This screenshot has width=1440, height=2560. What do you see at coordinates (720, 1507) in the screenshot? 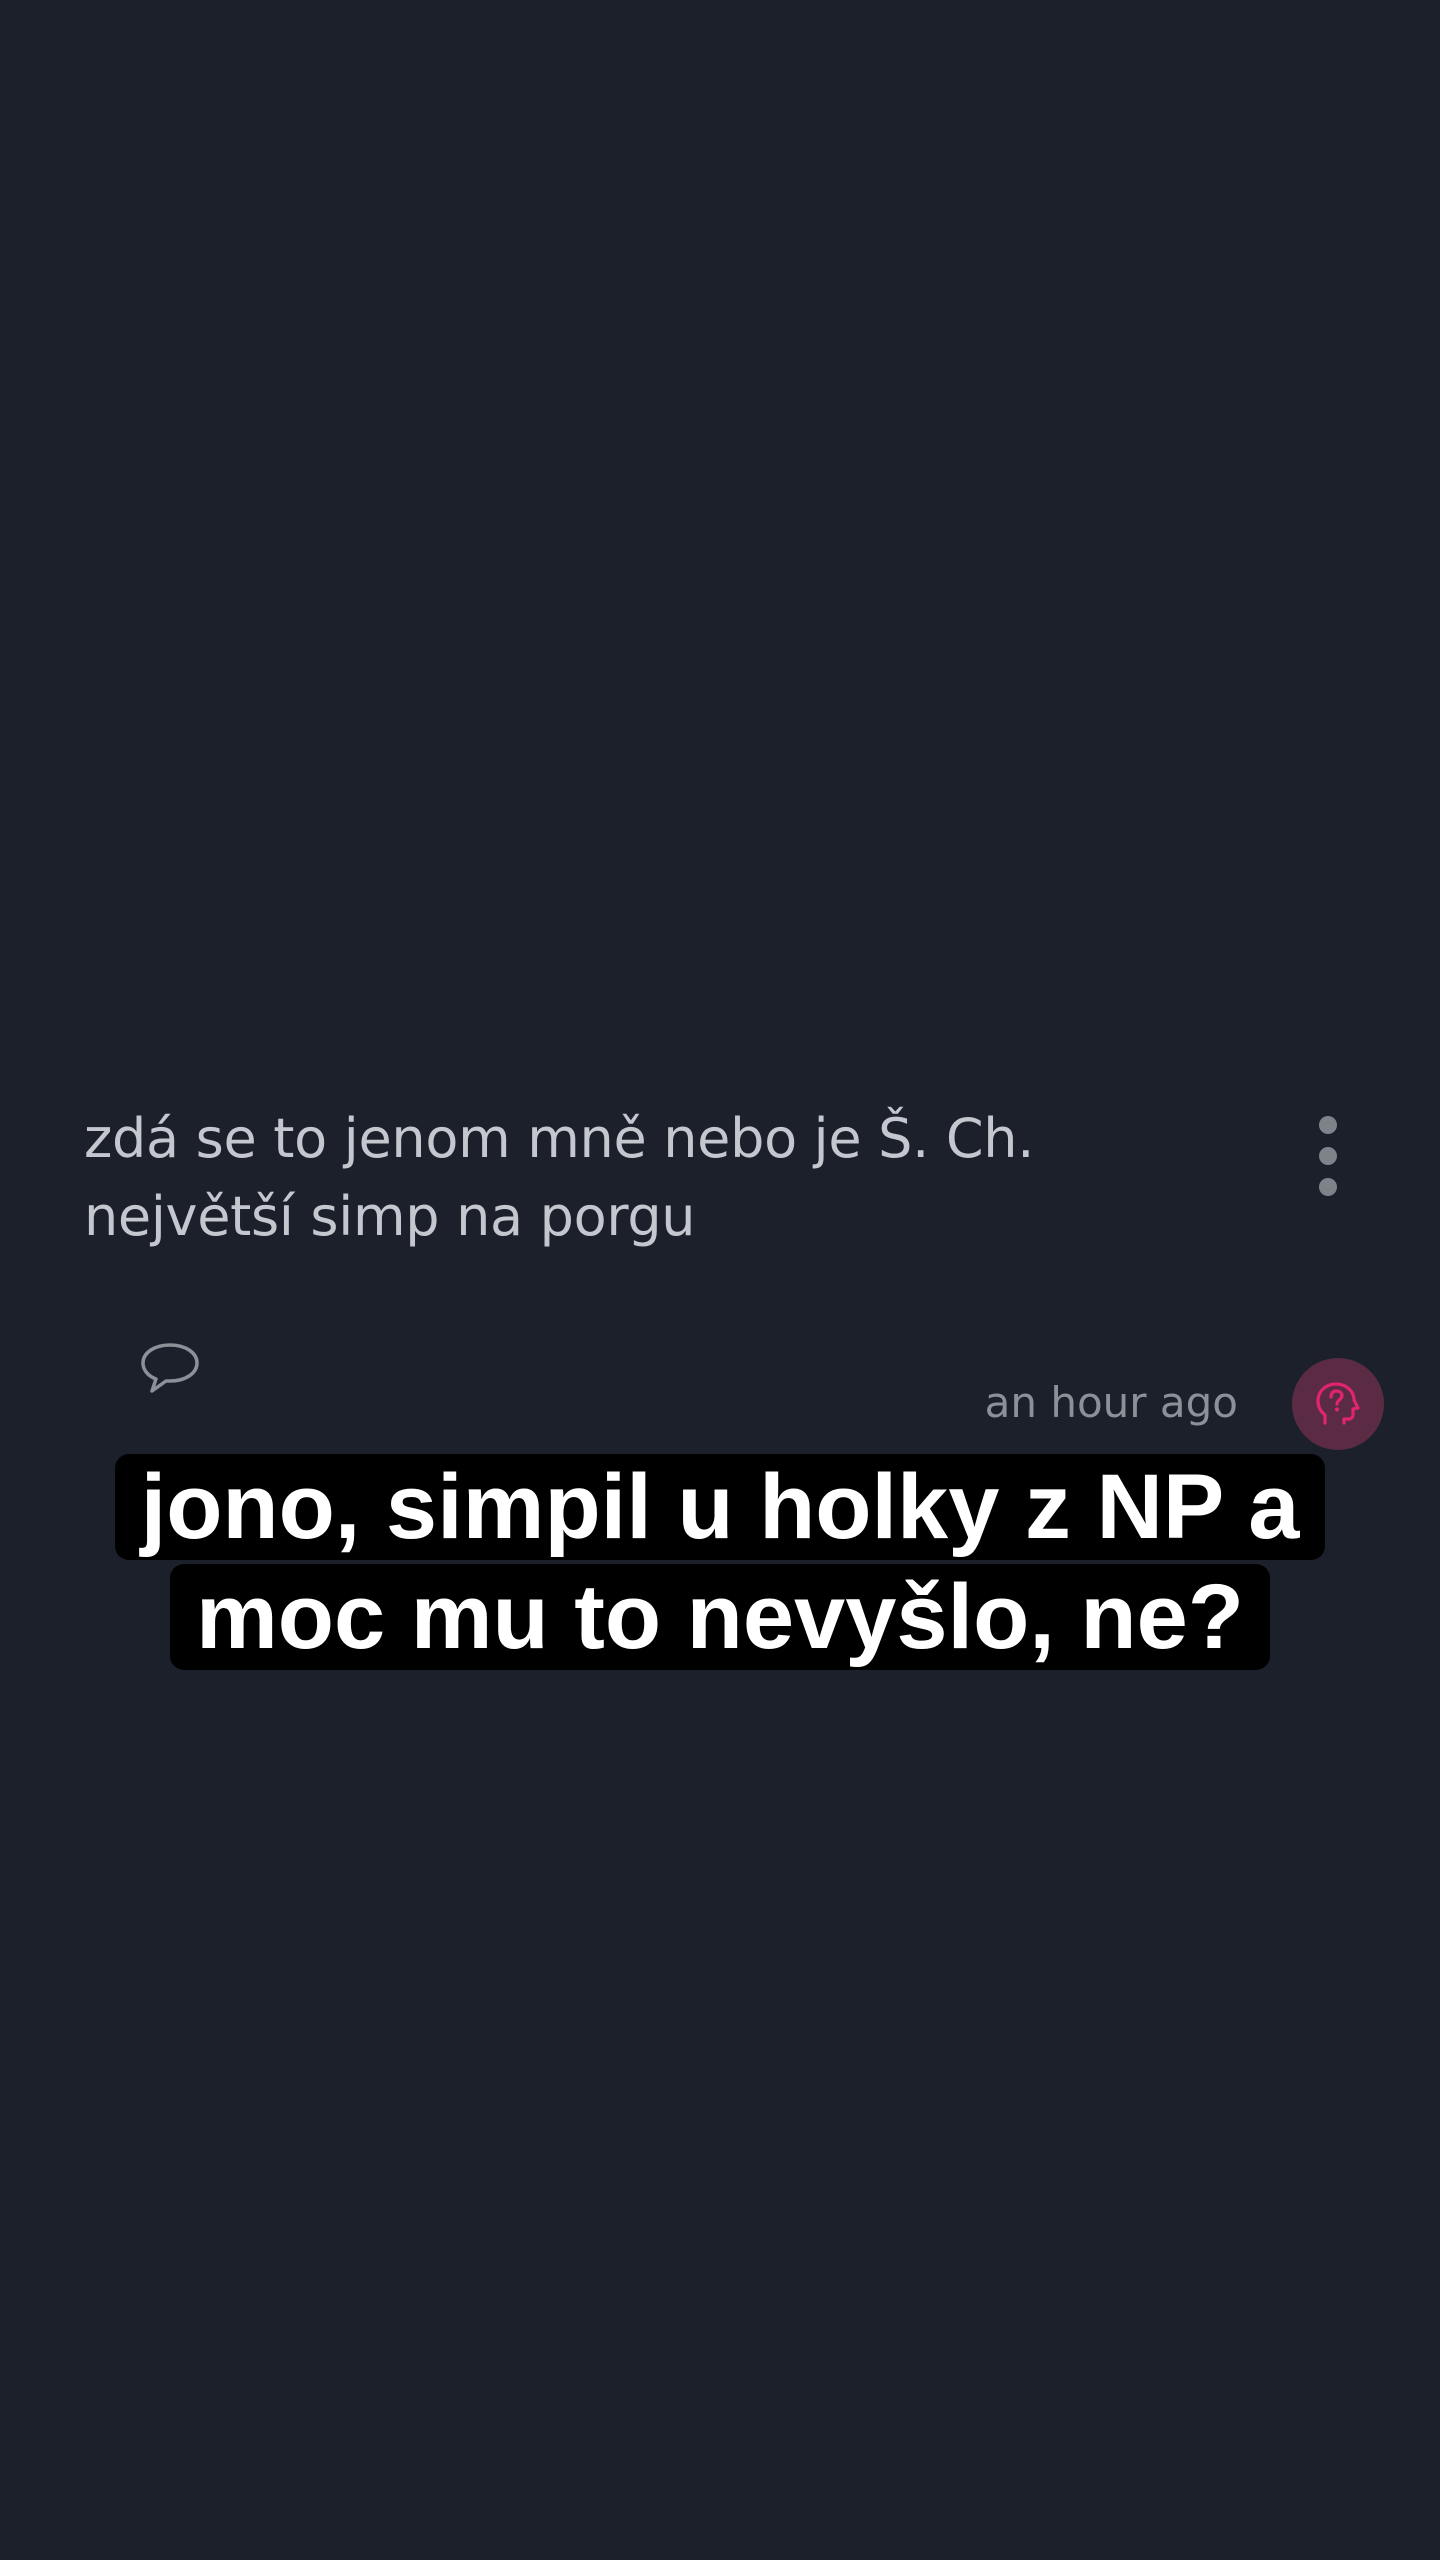
I see `caption-line-1: jono, simpil u holky z NP a` at bounding box center [720, 1507].